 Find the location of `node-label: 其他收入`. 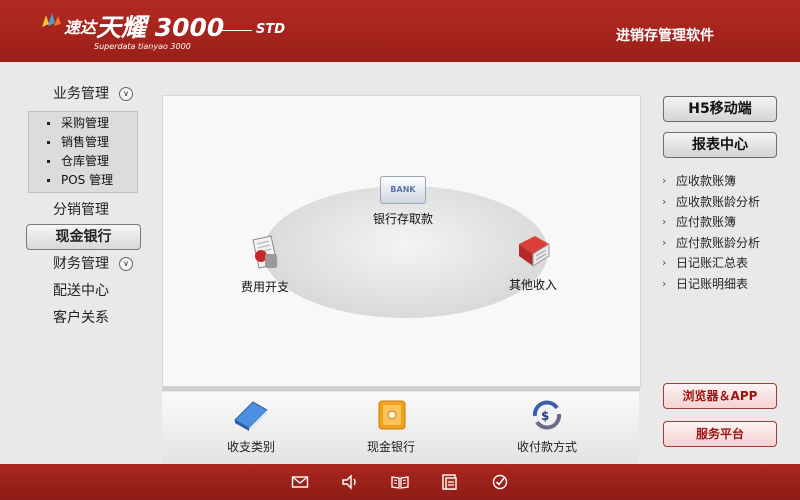

node-label: 其他收入 is located at coordinates (532, 285).